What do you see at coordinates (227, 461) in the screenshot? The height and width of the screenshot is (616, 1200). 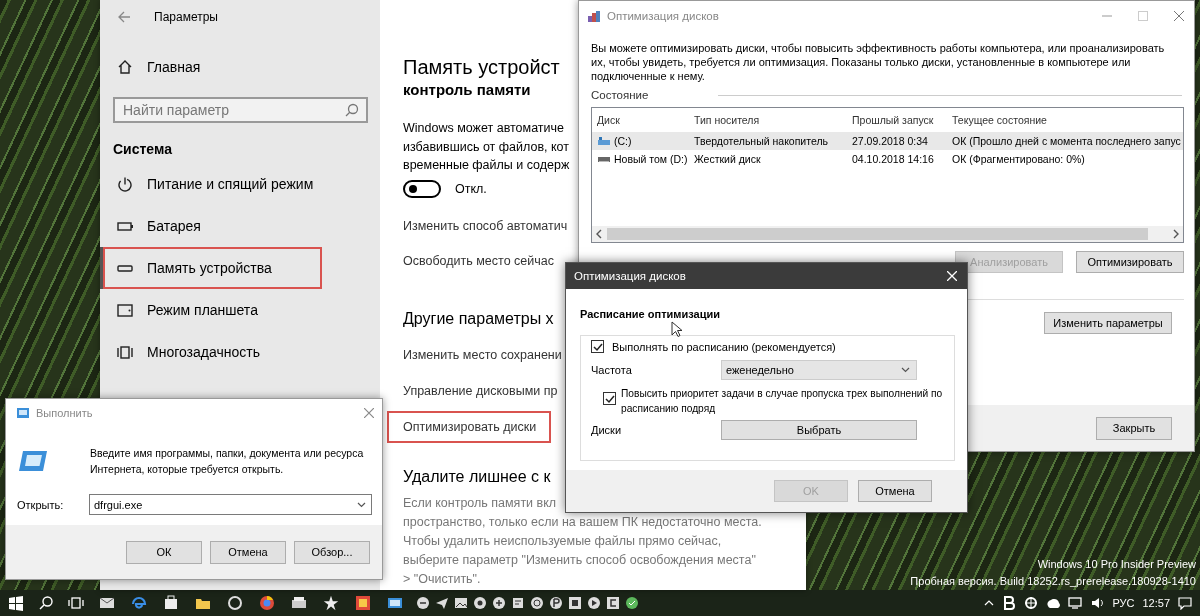 I see `prompt-text: Введите имя программы, папки, документа или ресурса Интернета, которые требуется открыть.` at bounding box center [227, 461].